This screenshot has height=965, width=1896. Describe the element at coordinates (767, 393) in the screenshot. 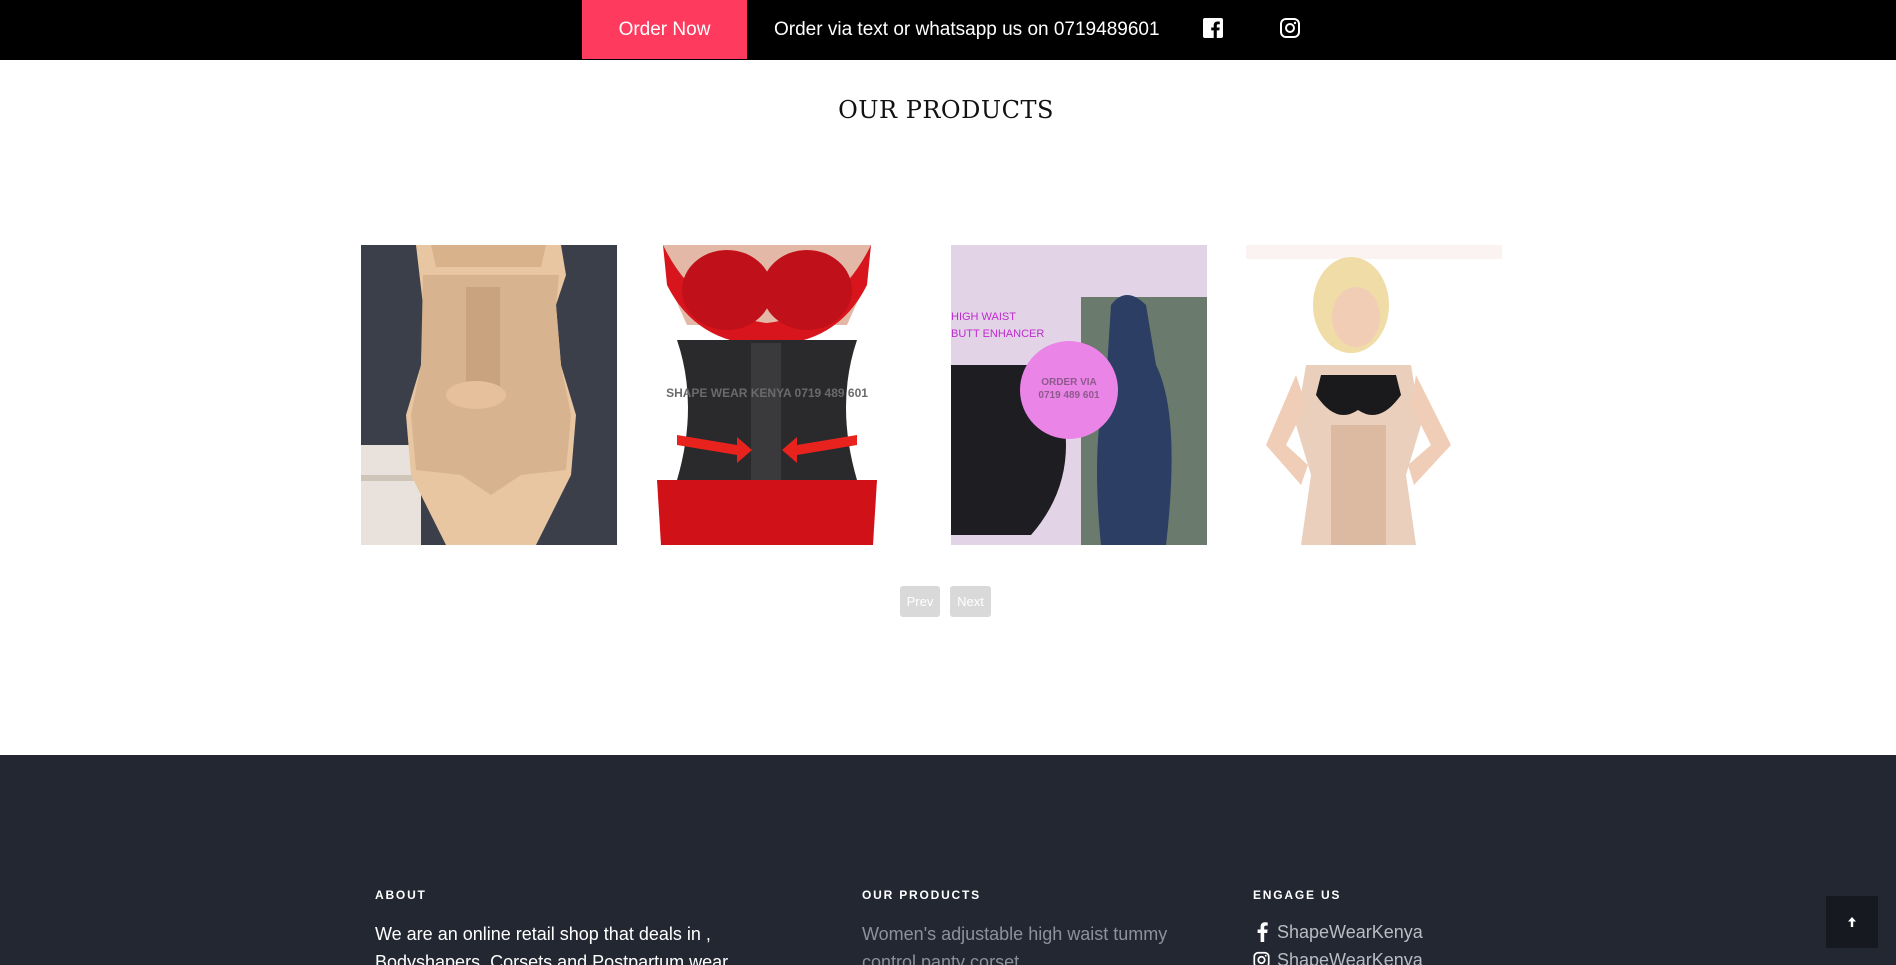

I see `watermark-text: SHAPE WEAR KENYA 0719 489 601` at that location.